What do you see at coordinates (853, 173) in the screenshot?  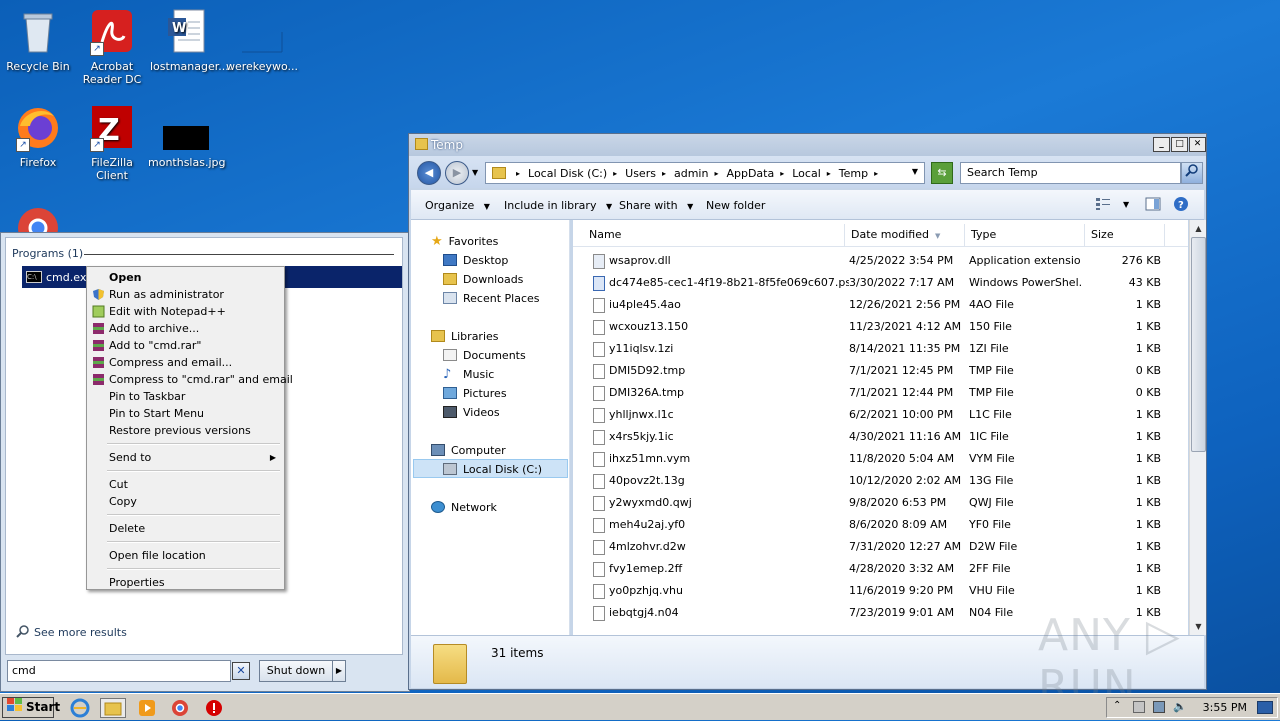 I see `breadcrumb-item: Temp` at bounding box center [853, 173].